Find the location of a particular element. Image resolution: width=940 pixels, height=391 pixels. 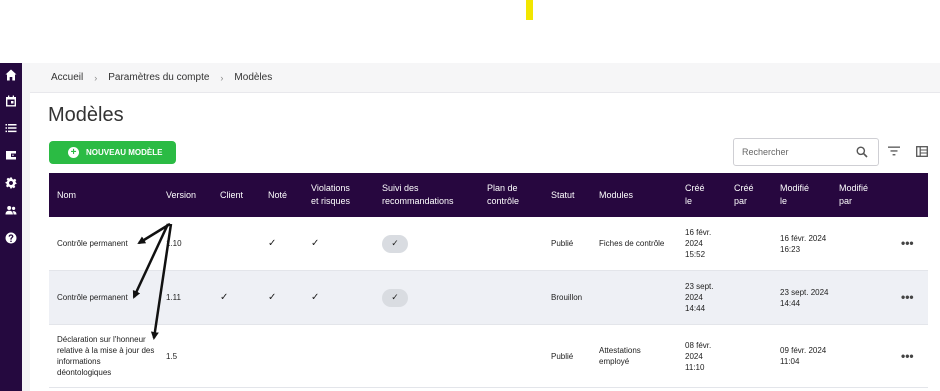

breadcrumb-home: Accueil is located at coordinates (67, 77).